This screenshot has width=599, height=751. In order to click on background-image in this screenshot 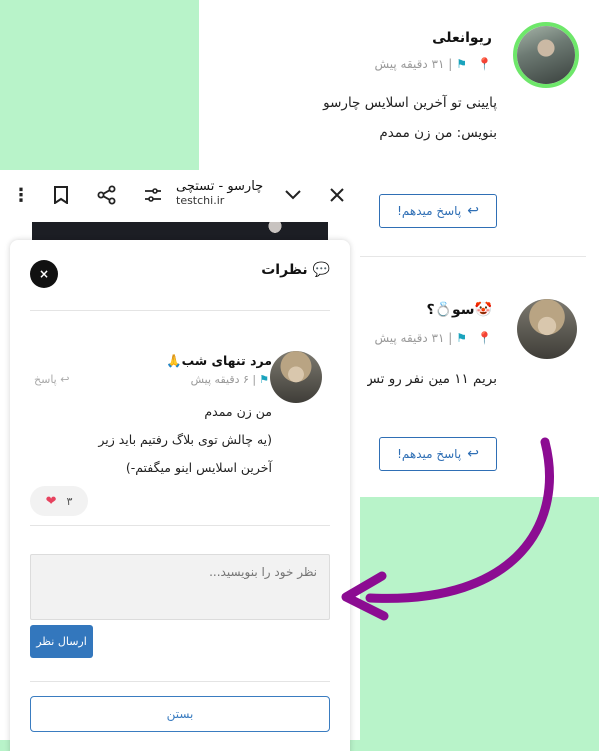, I will do `click(180, 232)`.